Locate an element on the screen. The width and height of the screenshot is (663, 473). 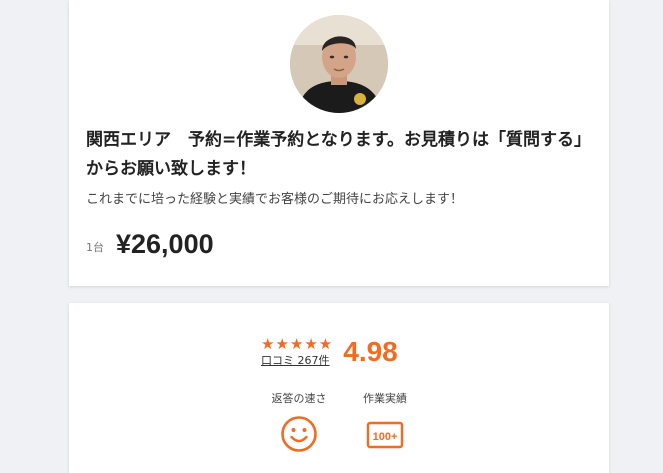
price-unit: 1台 is located at coordinates (95, 247).